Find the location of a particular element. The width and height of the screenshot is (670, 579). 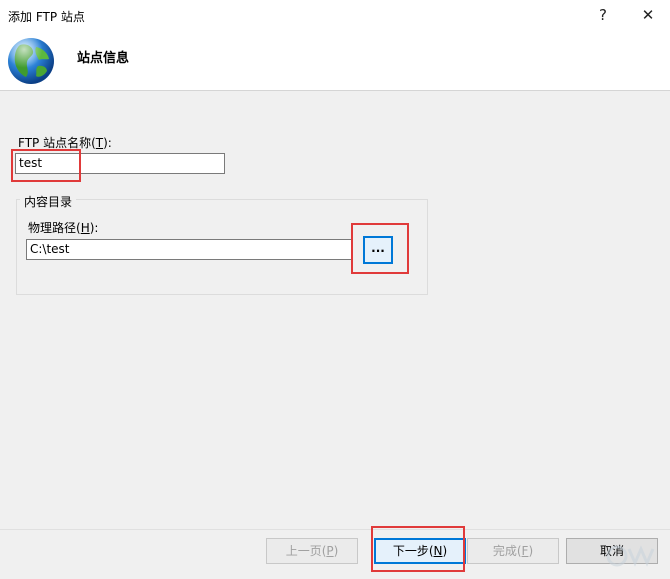

help-button: ? is located at coordinates (603, 15).